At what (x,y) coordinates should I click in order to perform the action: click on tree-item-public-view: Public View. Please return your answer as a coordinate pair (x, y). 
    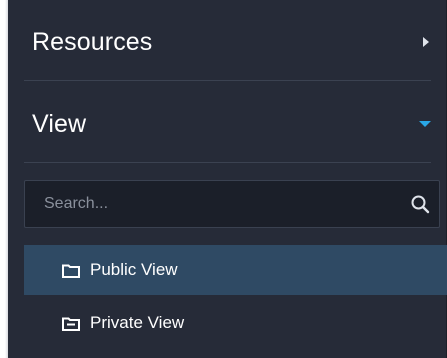
    Looking at the image, I should click on (235, 270).